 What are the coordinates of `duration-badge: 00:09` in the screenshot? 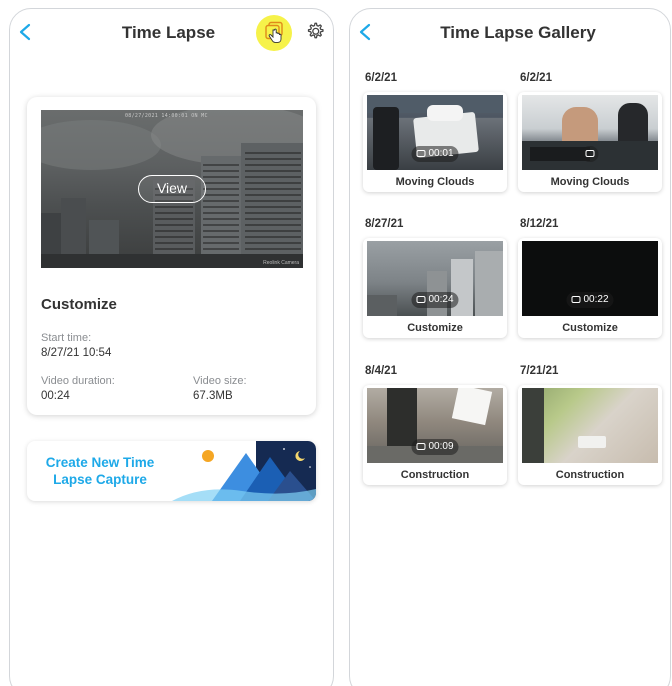 It's located at (435, 447).